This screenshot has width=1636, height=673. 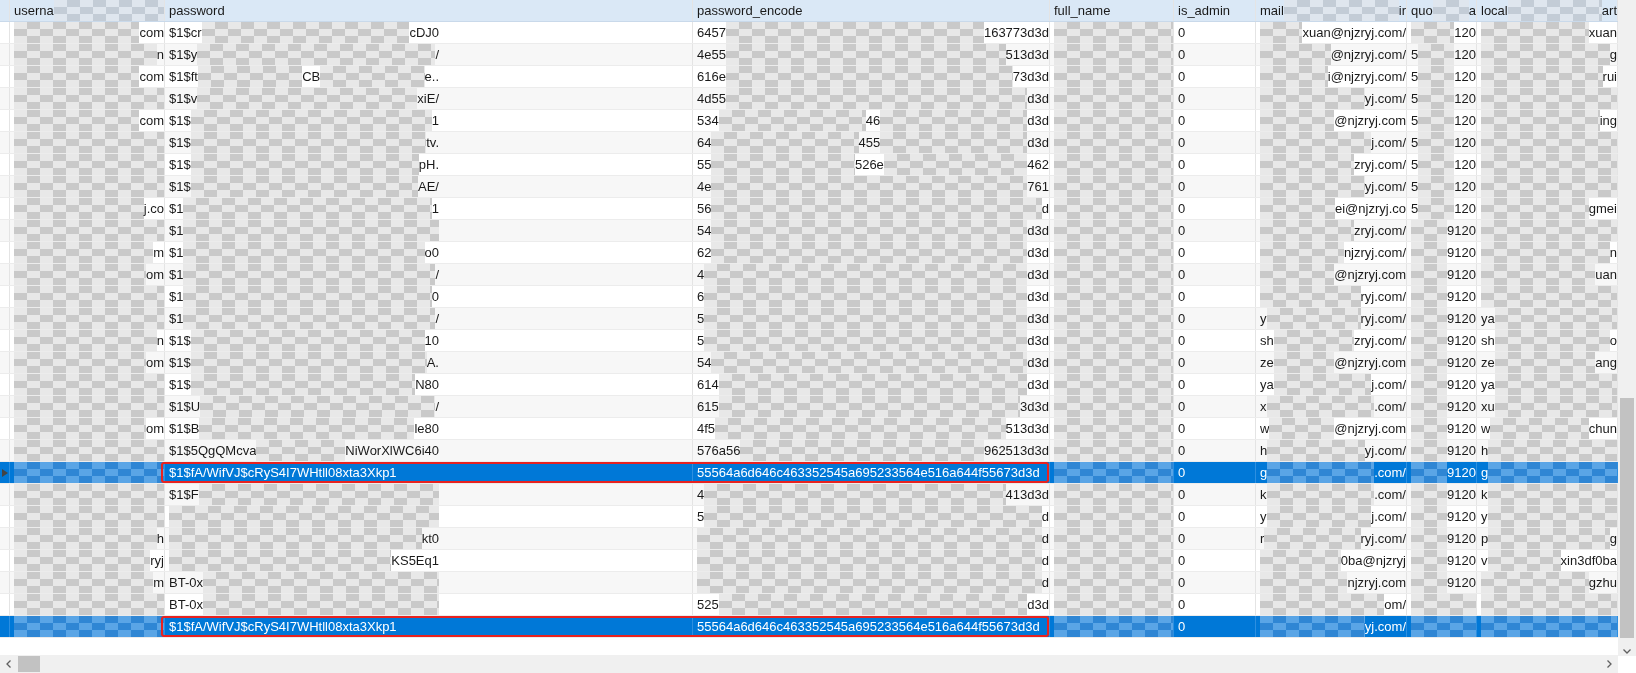 I want to click on column-header: full_name, so click(x=1082, y=11).